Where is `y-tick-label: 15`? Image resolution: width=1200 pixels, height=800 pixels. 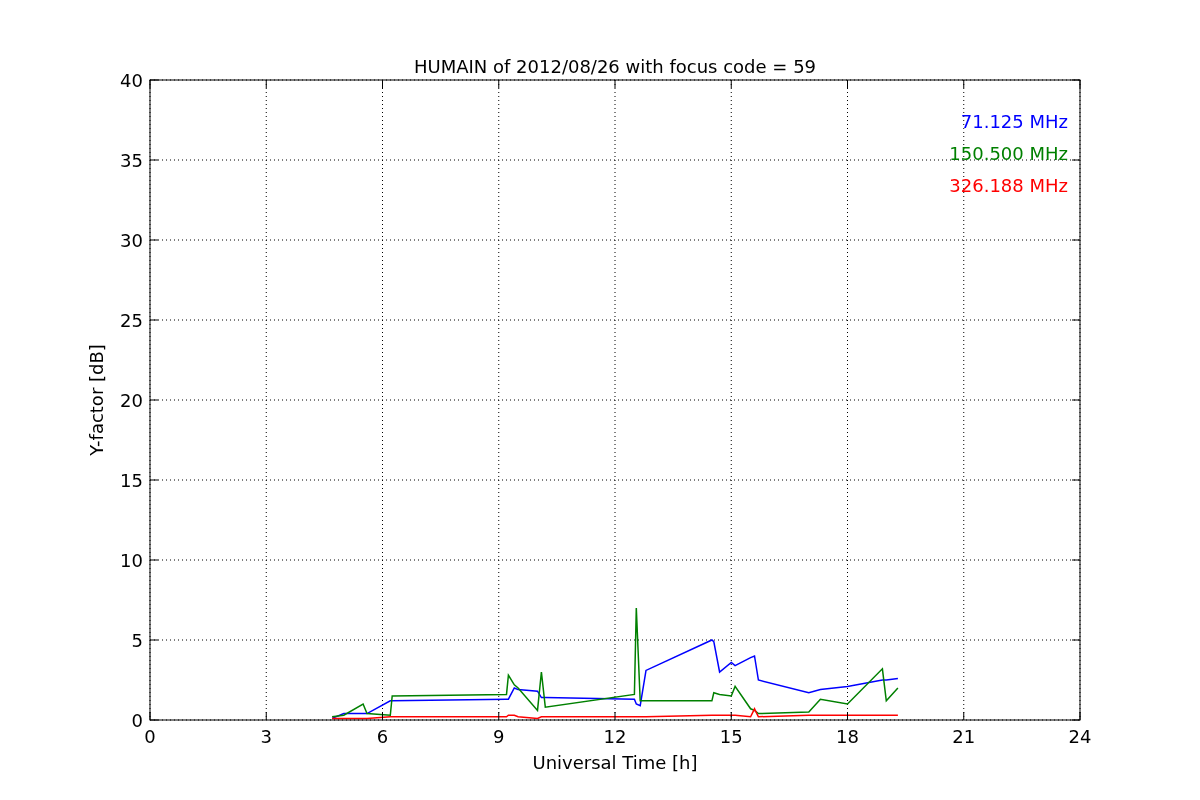 y-tick-label: 15 is located at coordinates (131, 480).